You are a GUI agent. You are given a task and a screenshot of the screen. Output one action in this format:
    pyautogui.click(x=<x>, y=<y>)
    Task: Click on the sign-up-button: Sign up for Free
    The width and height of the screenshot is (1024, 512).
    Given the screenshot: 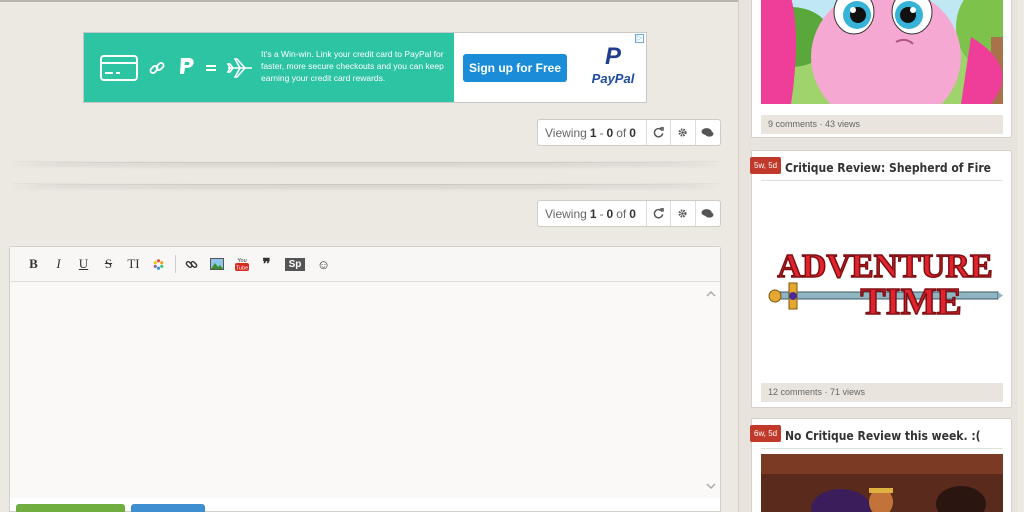 What is the action you would take?
    pyautogui.click(x=515, y=68)
    